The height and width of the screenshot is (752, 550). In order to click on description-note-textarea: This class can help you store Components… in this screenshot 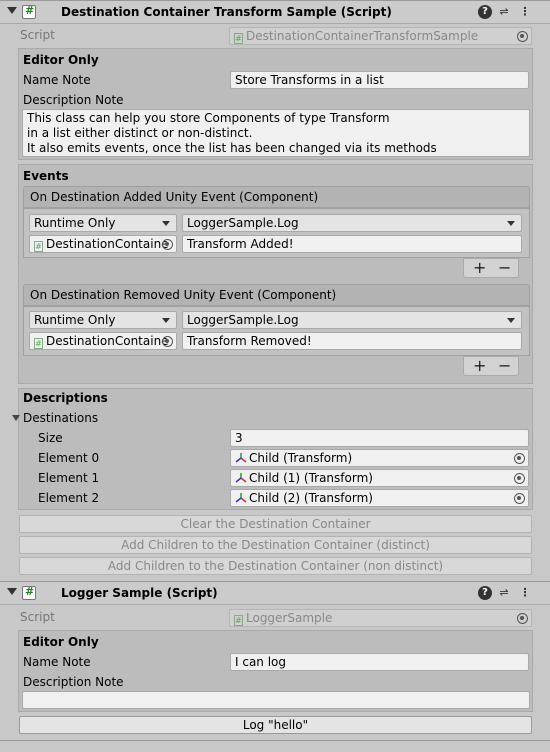, I will do `click(276, 133)`.